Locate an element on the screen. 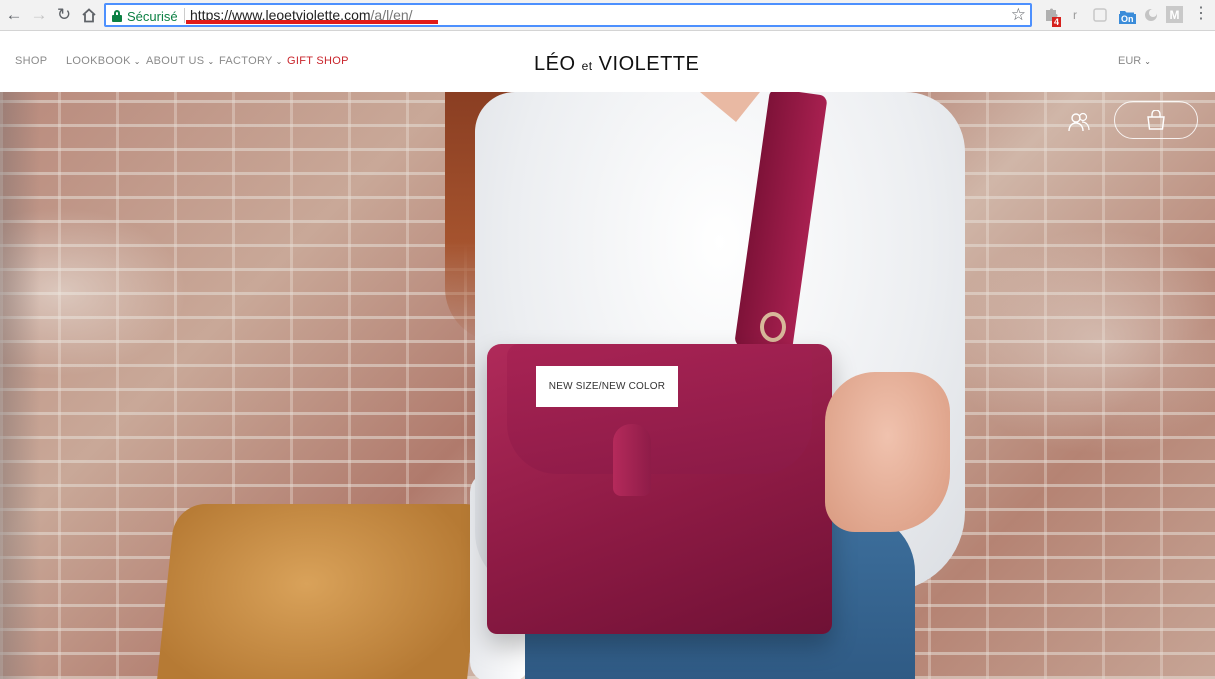 This screenshot has width=1215, height=679. hero-photo-strap-ring is located at coordinates (773, 327).